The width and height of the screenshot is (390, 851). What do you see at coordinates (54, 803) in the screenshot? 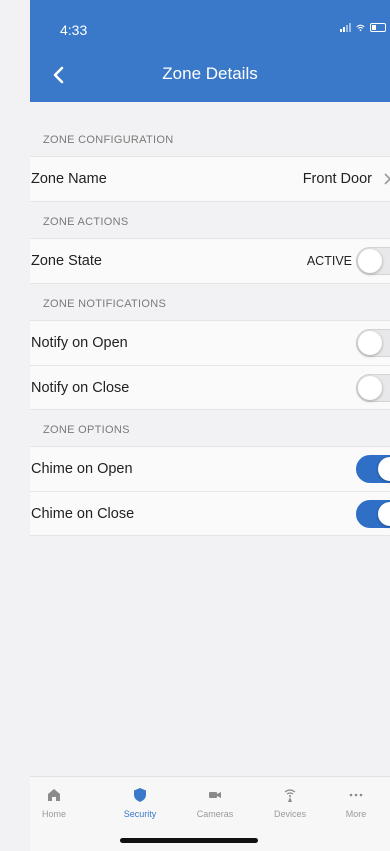
I see `tab-home: Home` at bounding box center [54, 803].